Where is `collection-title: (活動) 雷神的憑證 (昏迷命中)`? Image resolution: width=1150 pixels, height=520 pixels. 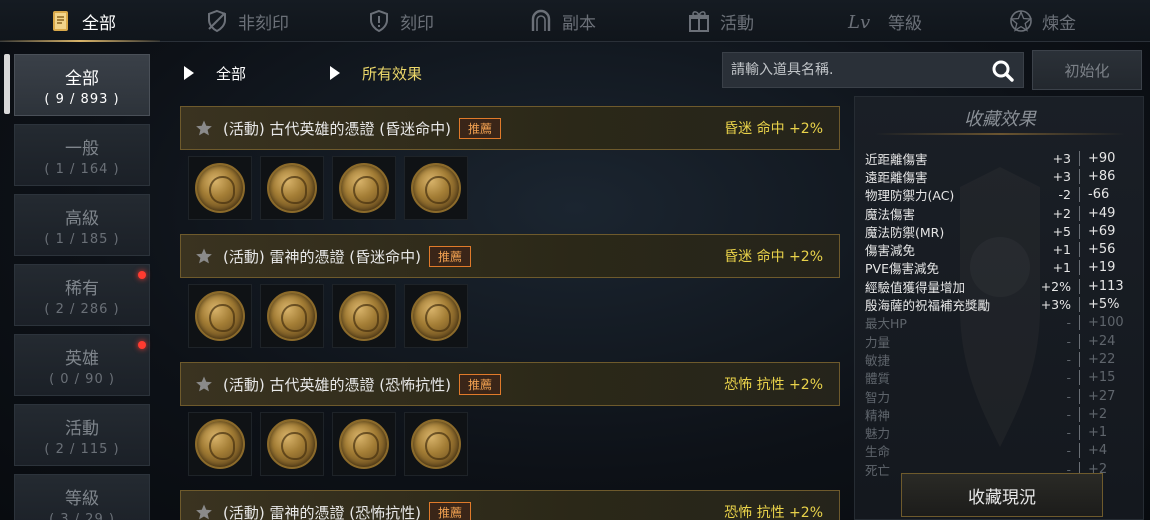
collection-title: (活動) 雷神的憑證 (昏迷命中) is located at coordinates (322, 256).